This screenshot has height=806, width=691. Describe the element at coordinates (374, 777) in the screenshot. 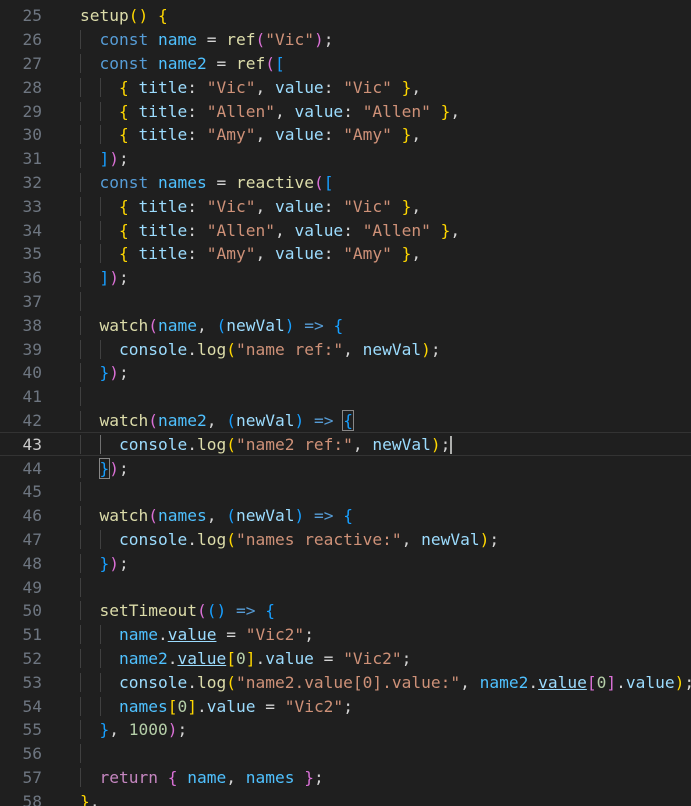

I see `code-text: return { name, names };` at that location.